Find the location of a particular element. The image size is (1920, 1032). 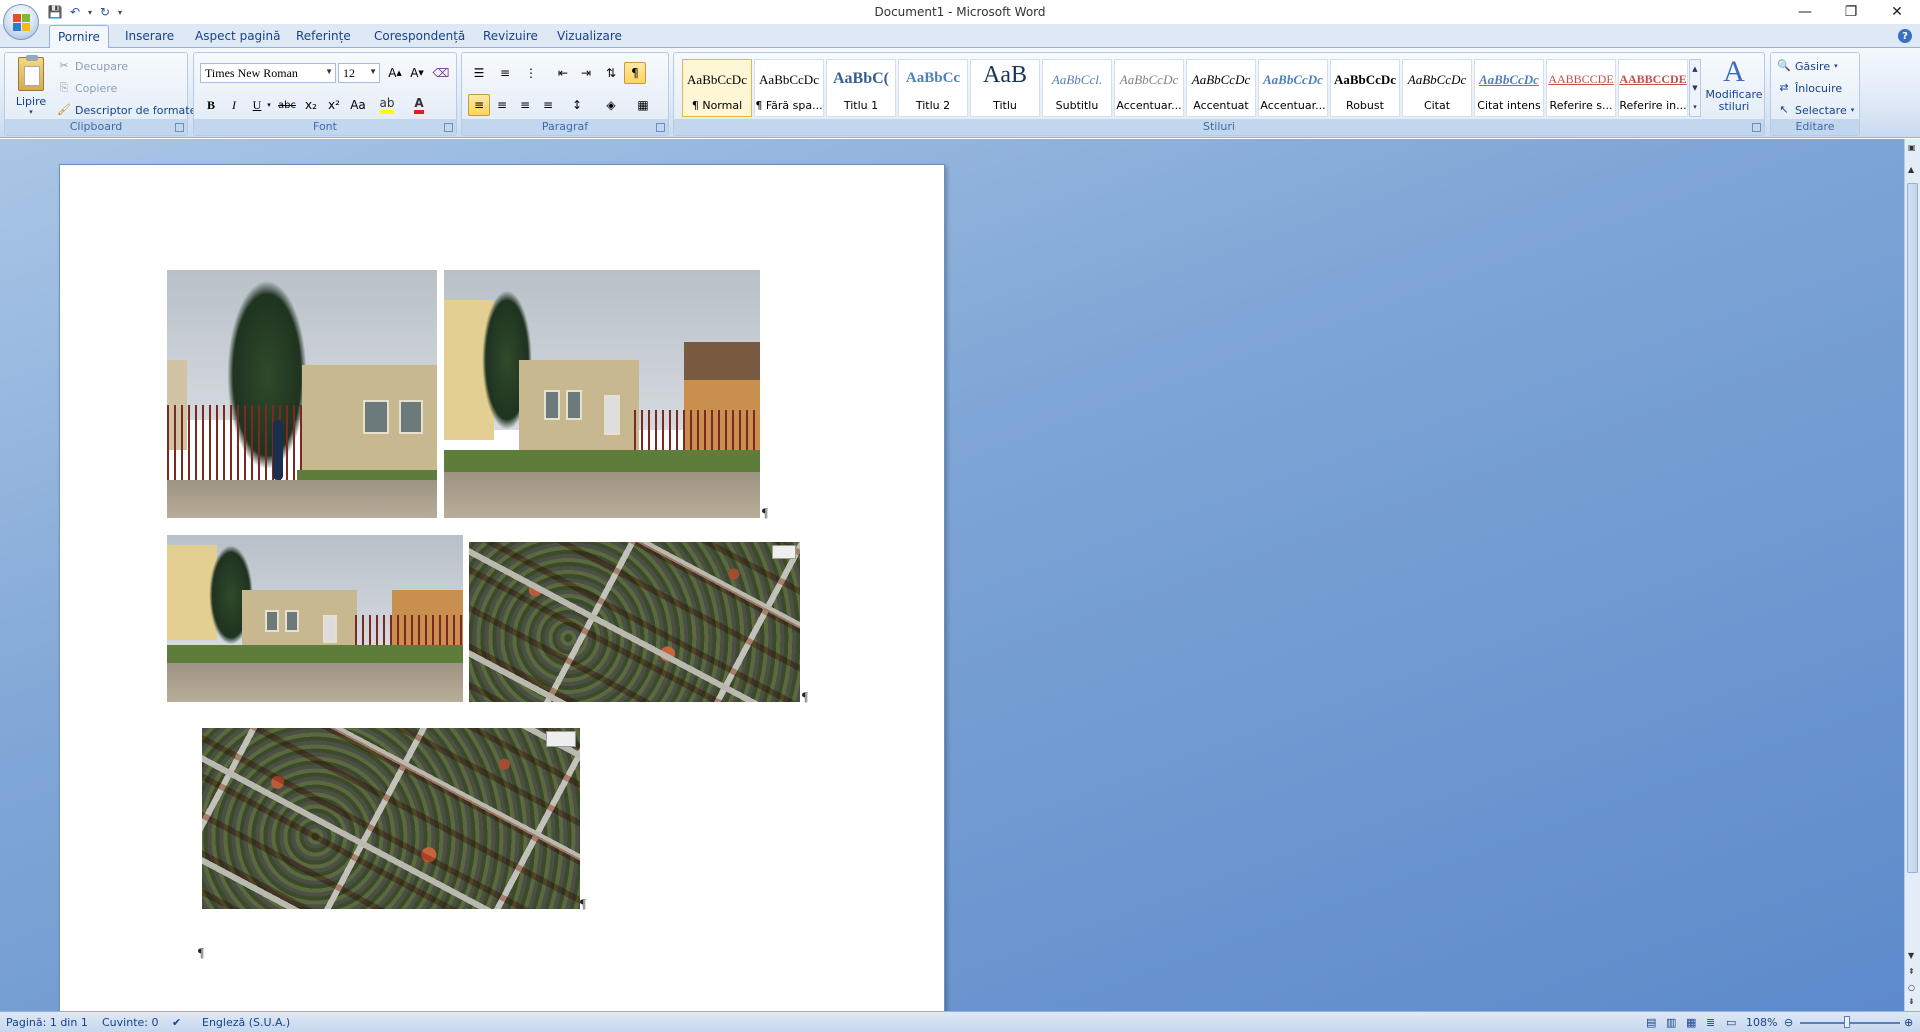

show-formatting-marks-icon: ¶ is located at coordinates (635, 73).